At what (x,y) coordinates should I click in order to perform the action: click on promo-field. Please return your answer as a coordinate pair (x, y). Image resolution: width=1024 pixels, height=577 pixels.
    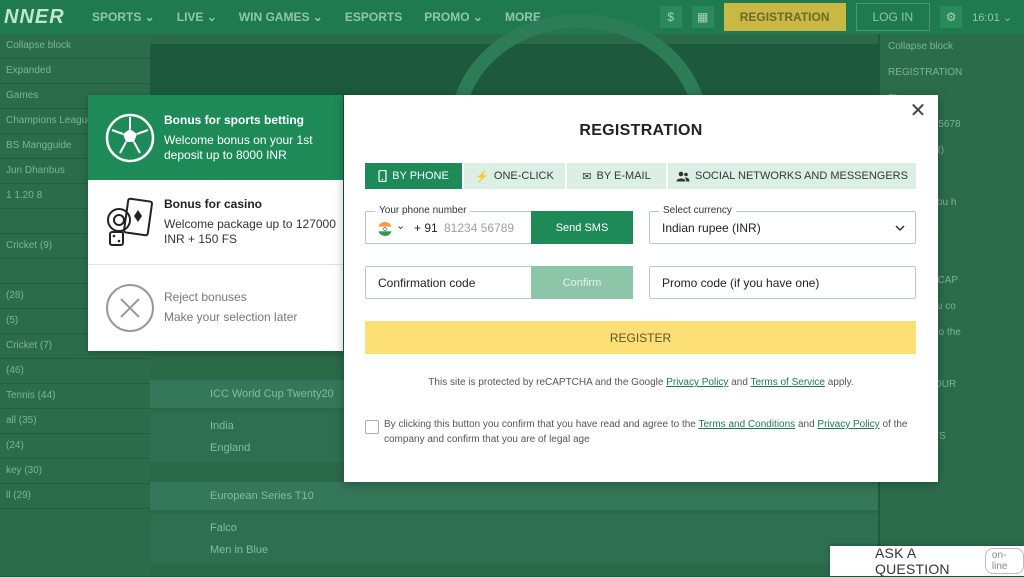
    Looking at the image, I should click on (782, 282).